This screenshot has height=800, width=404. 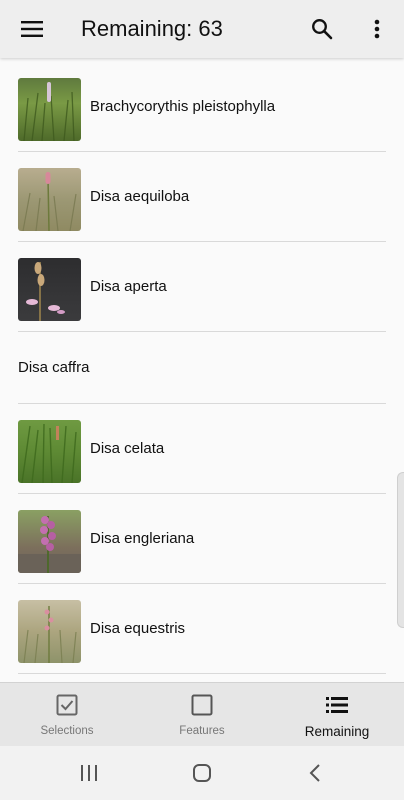 I want to click on tab-label: Features, so click(x=202, y=731).